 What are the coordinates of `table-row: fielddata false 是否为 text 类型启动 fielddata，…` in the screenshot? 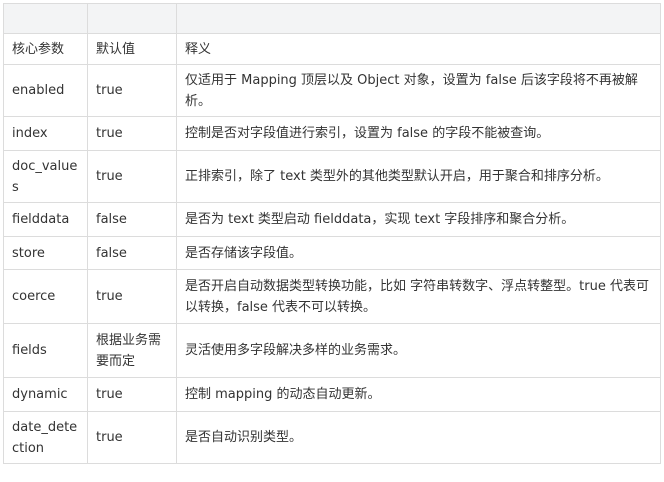 It's located at (332, 219).